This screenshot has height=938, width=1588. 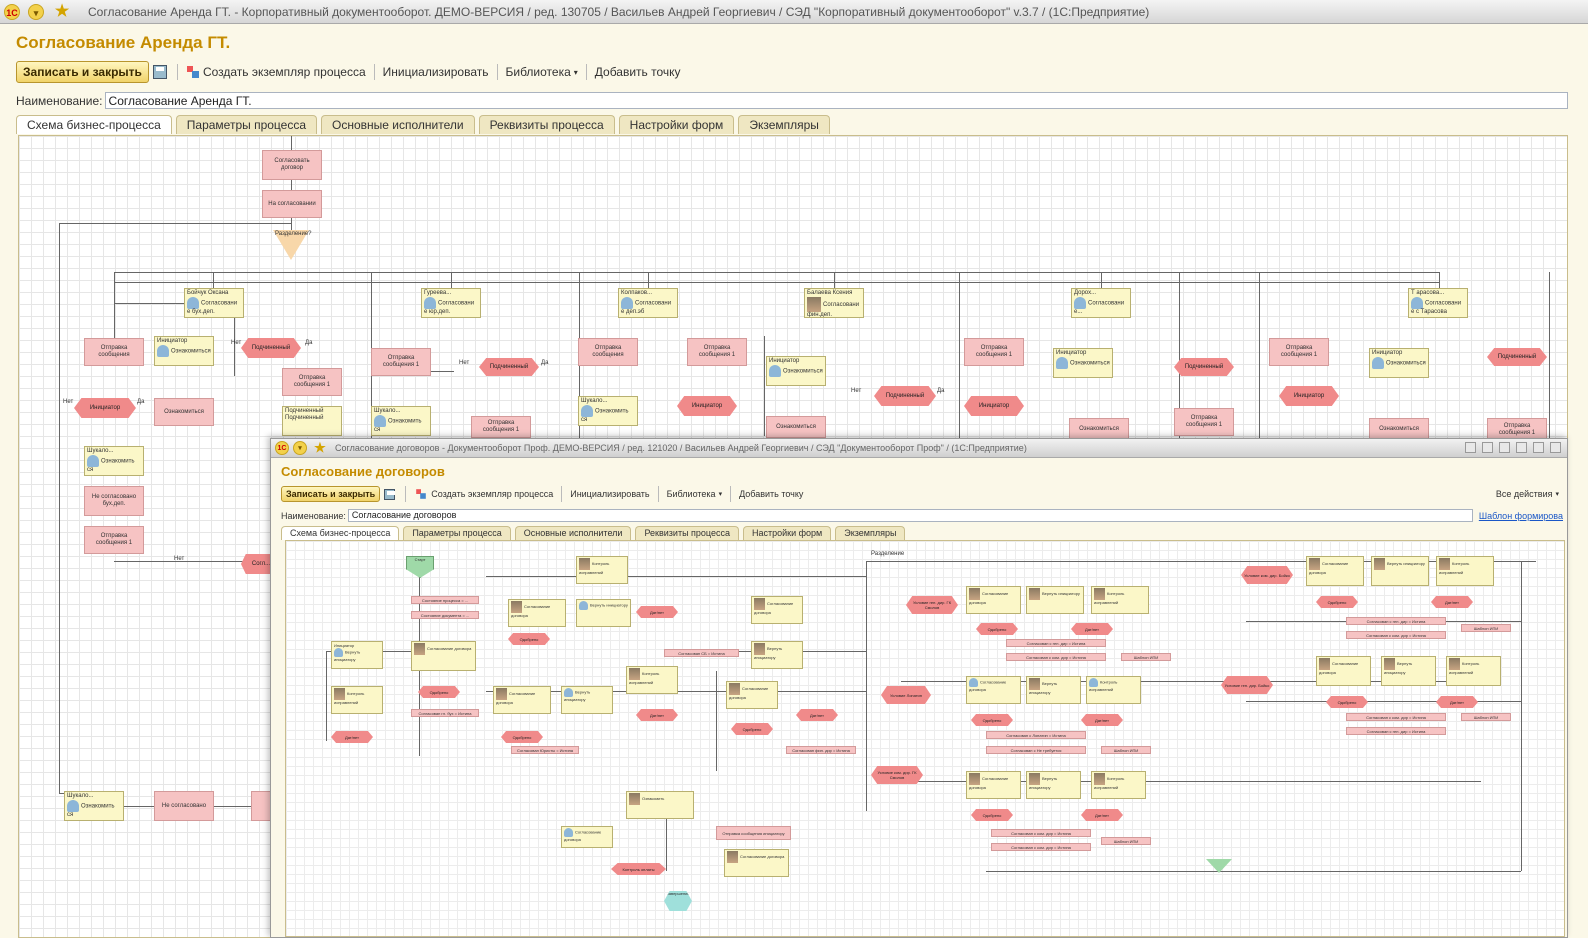 What do you see at coordinates (114, 352) in the screenshot?
I see `send-message-node: Отправка сообщения` at bounding box center [114, 352].